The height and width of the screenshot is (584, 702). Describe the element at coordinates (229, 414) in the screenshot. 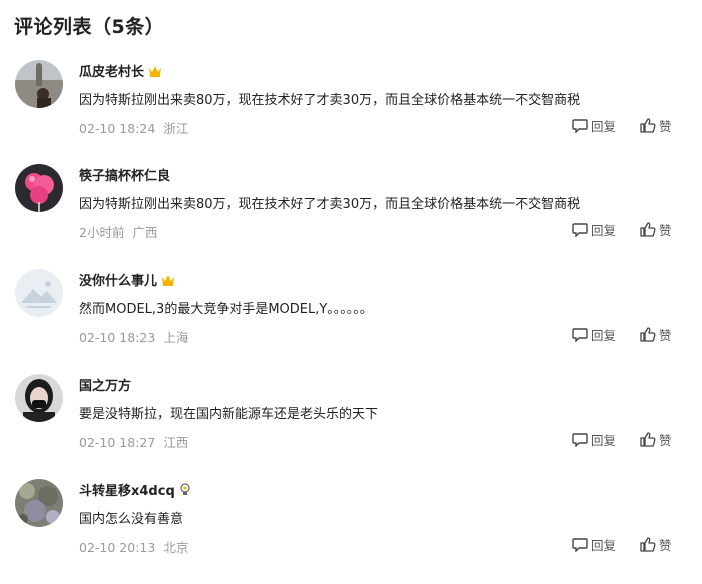

I see `comment-text: 要是没特斯拉，现在国内新能源车还是老头乐的天下` at that location.